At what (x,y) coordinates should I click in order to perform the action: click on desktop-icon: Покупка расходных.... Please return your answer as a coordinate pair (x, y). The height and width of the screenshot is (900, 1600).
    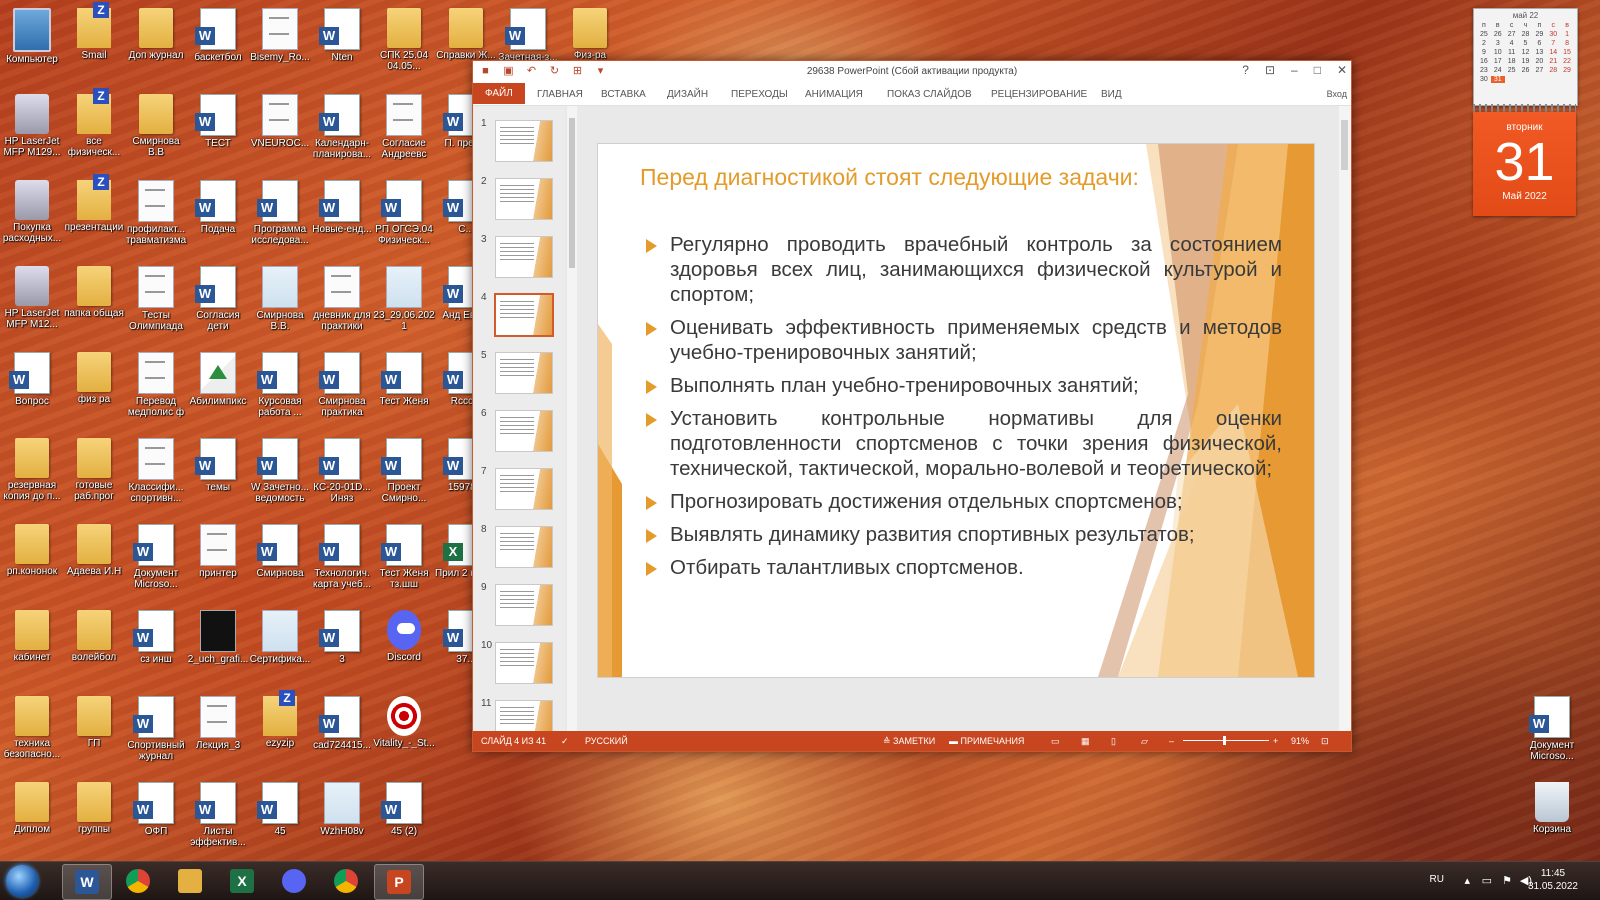
    Looking at the image, I should click on (32, 219).